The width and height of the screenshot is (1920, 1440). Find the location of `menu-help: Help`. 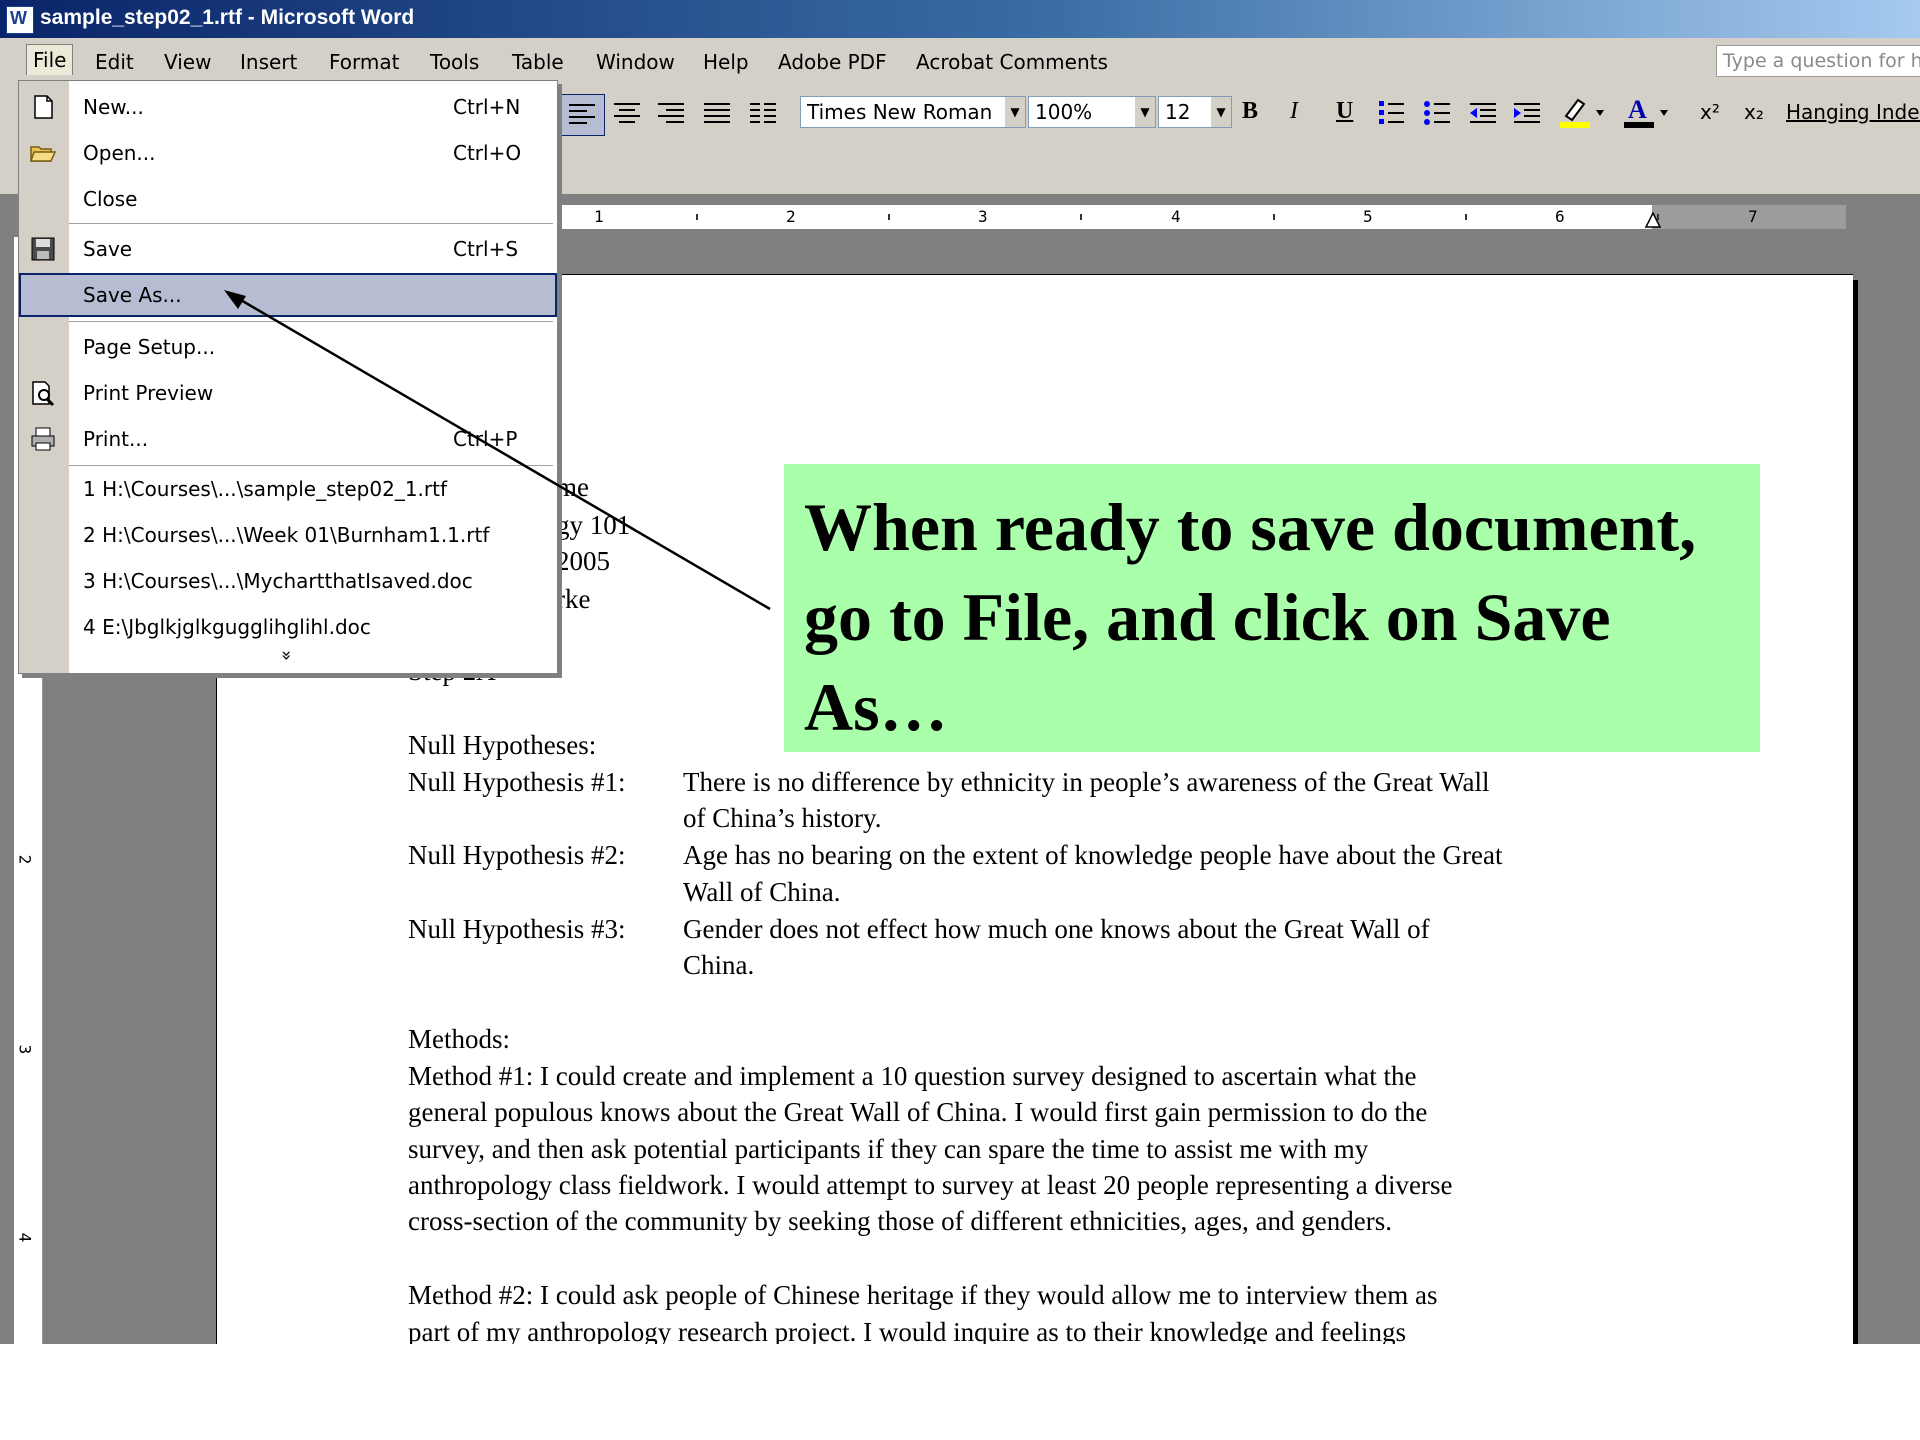

menu-help: Help is located at coordinates (726, 62).